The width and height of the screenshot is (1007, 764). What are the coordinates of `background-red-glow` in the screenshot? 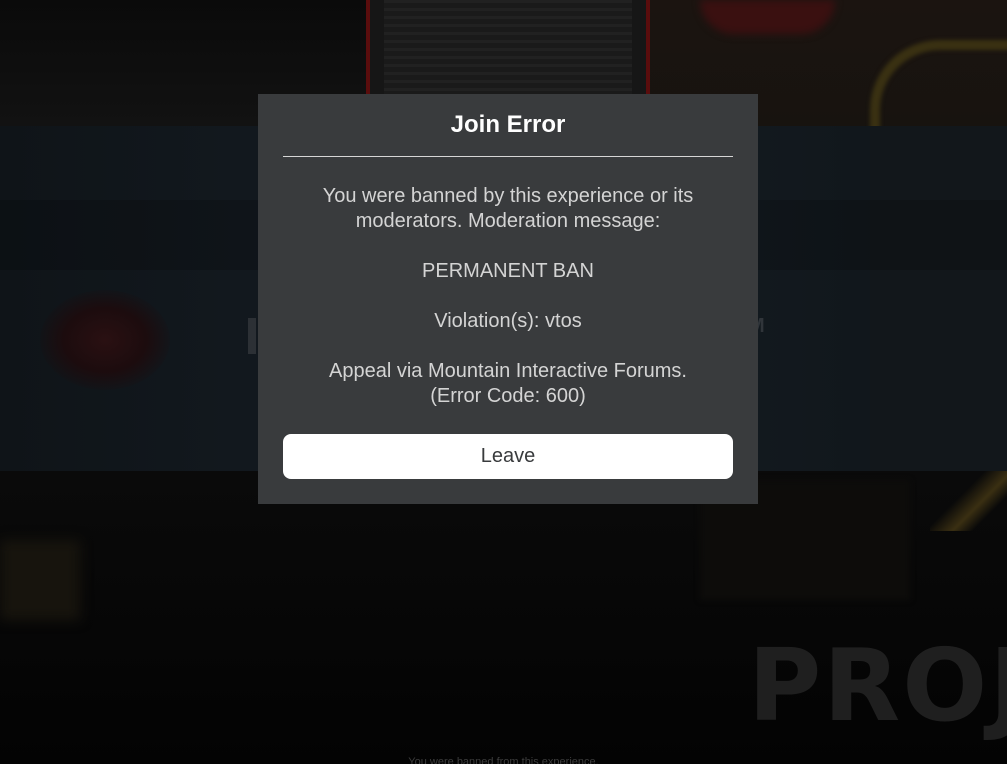 It's located at (105, 340).